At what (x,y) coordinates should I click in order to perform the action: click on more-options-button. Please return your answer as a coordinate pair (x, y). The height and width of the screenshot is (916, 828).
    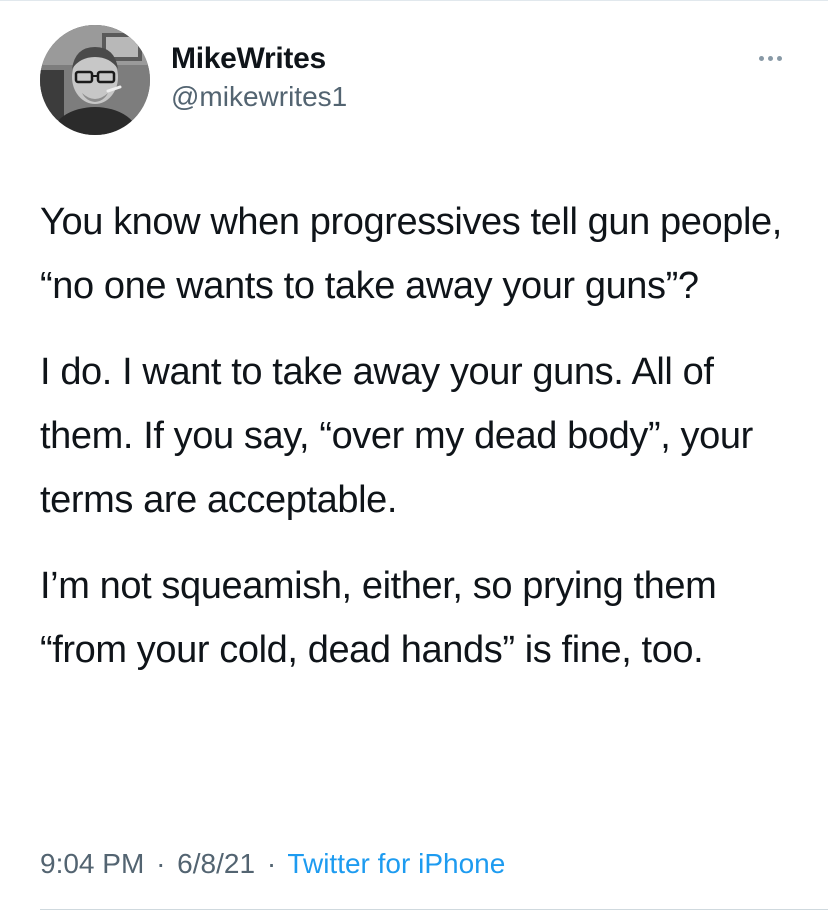
    Looking at the image, I should click on (770, 58).